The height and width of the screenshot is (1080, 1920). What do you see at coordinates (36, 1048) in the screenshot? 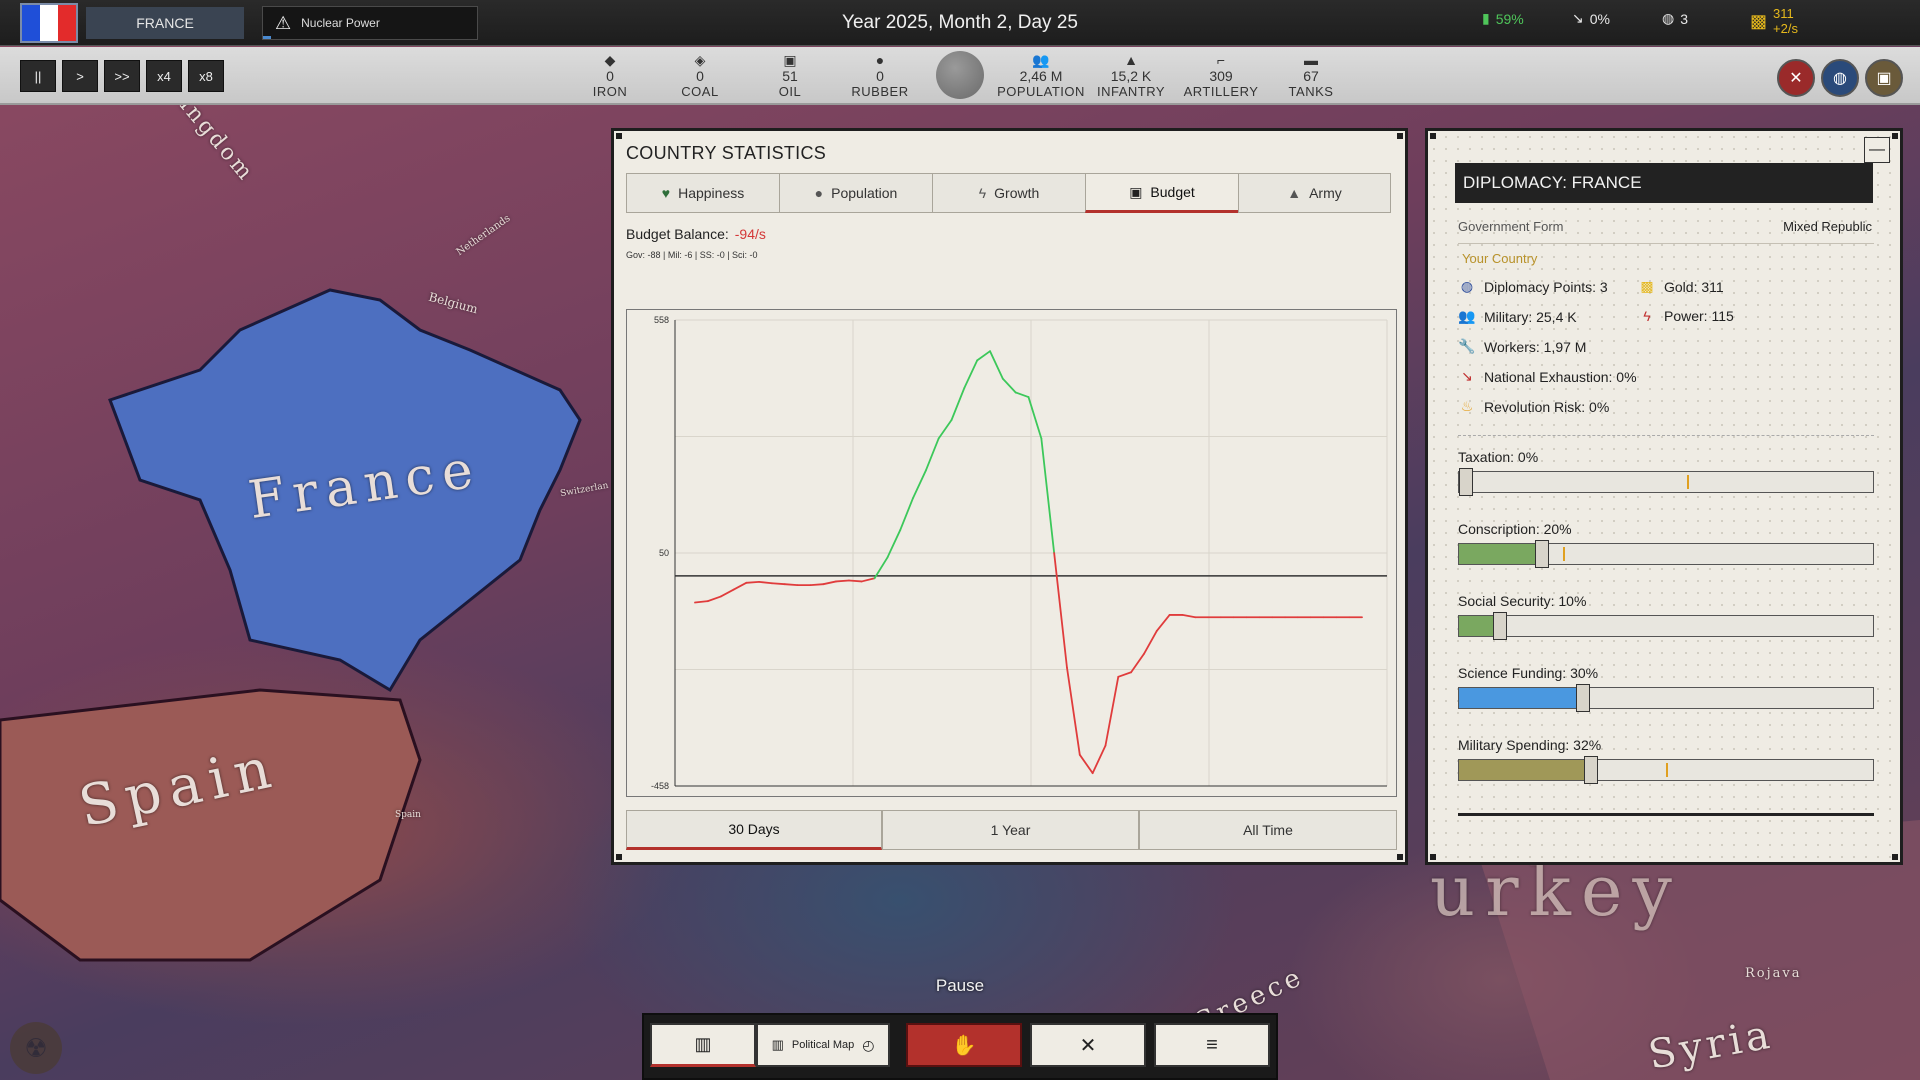
I see `radiation-icon: ☢` at bounding box center [36, 1048].